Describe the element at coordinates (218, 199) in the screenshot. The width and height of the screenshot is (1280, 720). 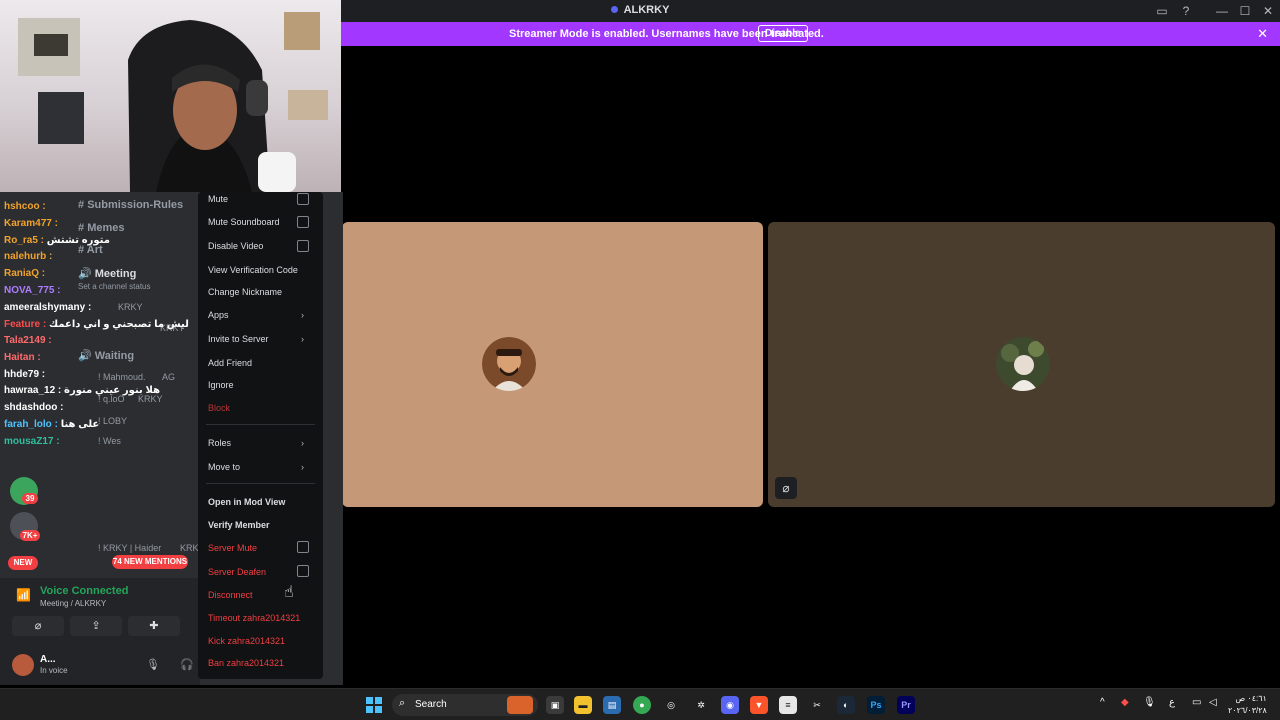
I see `menu-item-mute: Mute` at that location.